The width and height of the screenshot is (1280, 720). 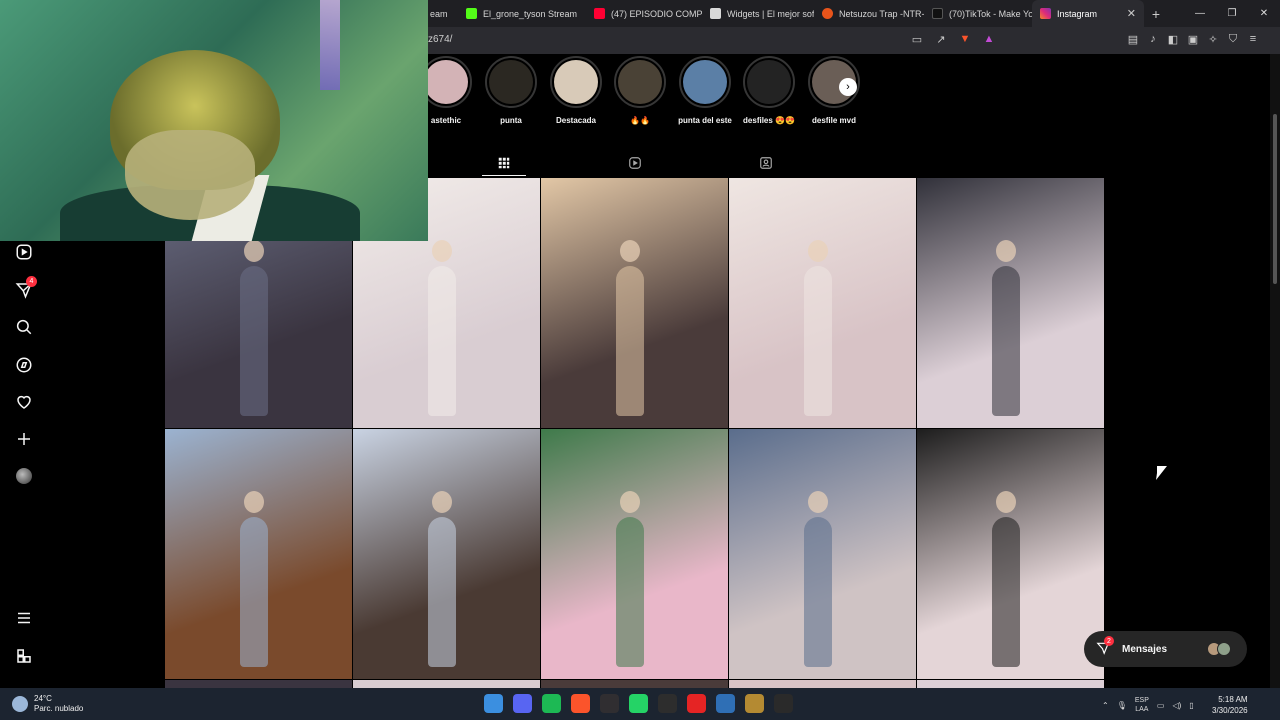 I want to click on tab-instagram: Instagram ✕, so click(x=1088, y=13).